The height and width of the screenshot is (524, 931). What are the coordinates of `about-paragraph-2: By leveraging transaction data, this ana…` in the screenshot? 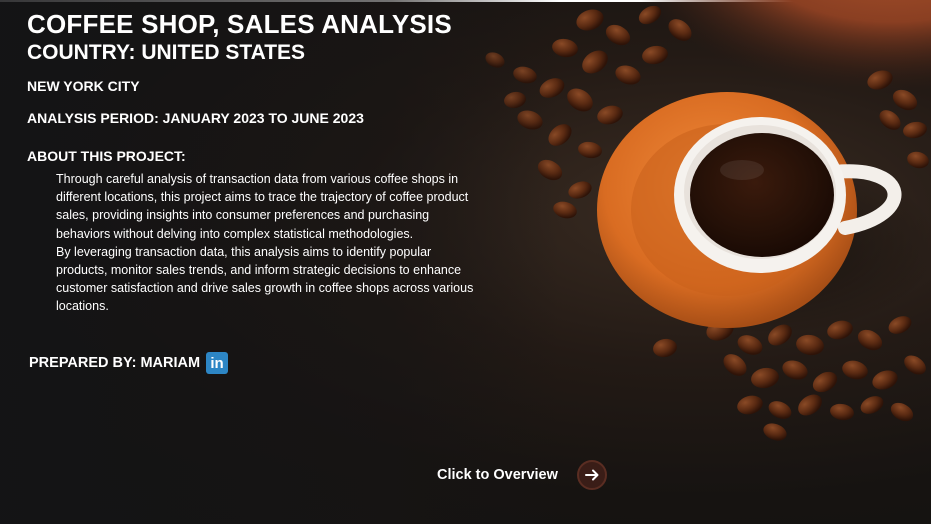 It's located at (265, 279).